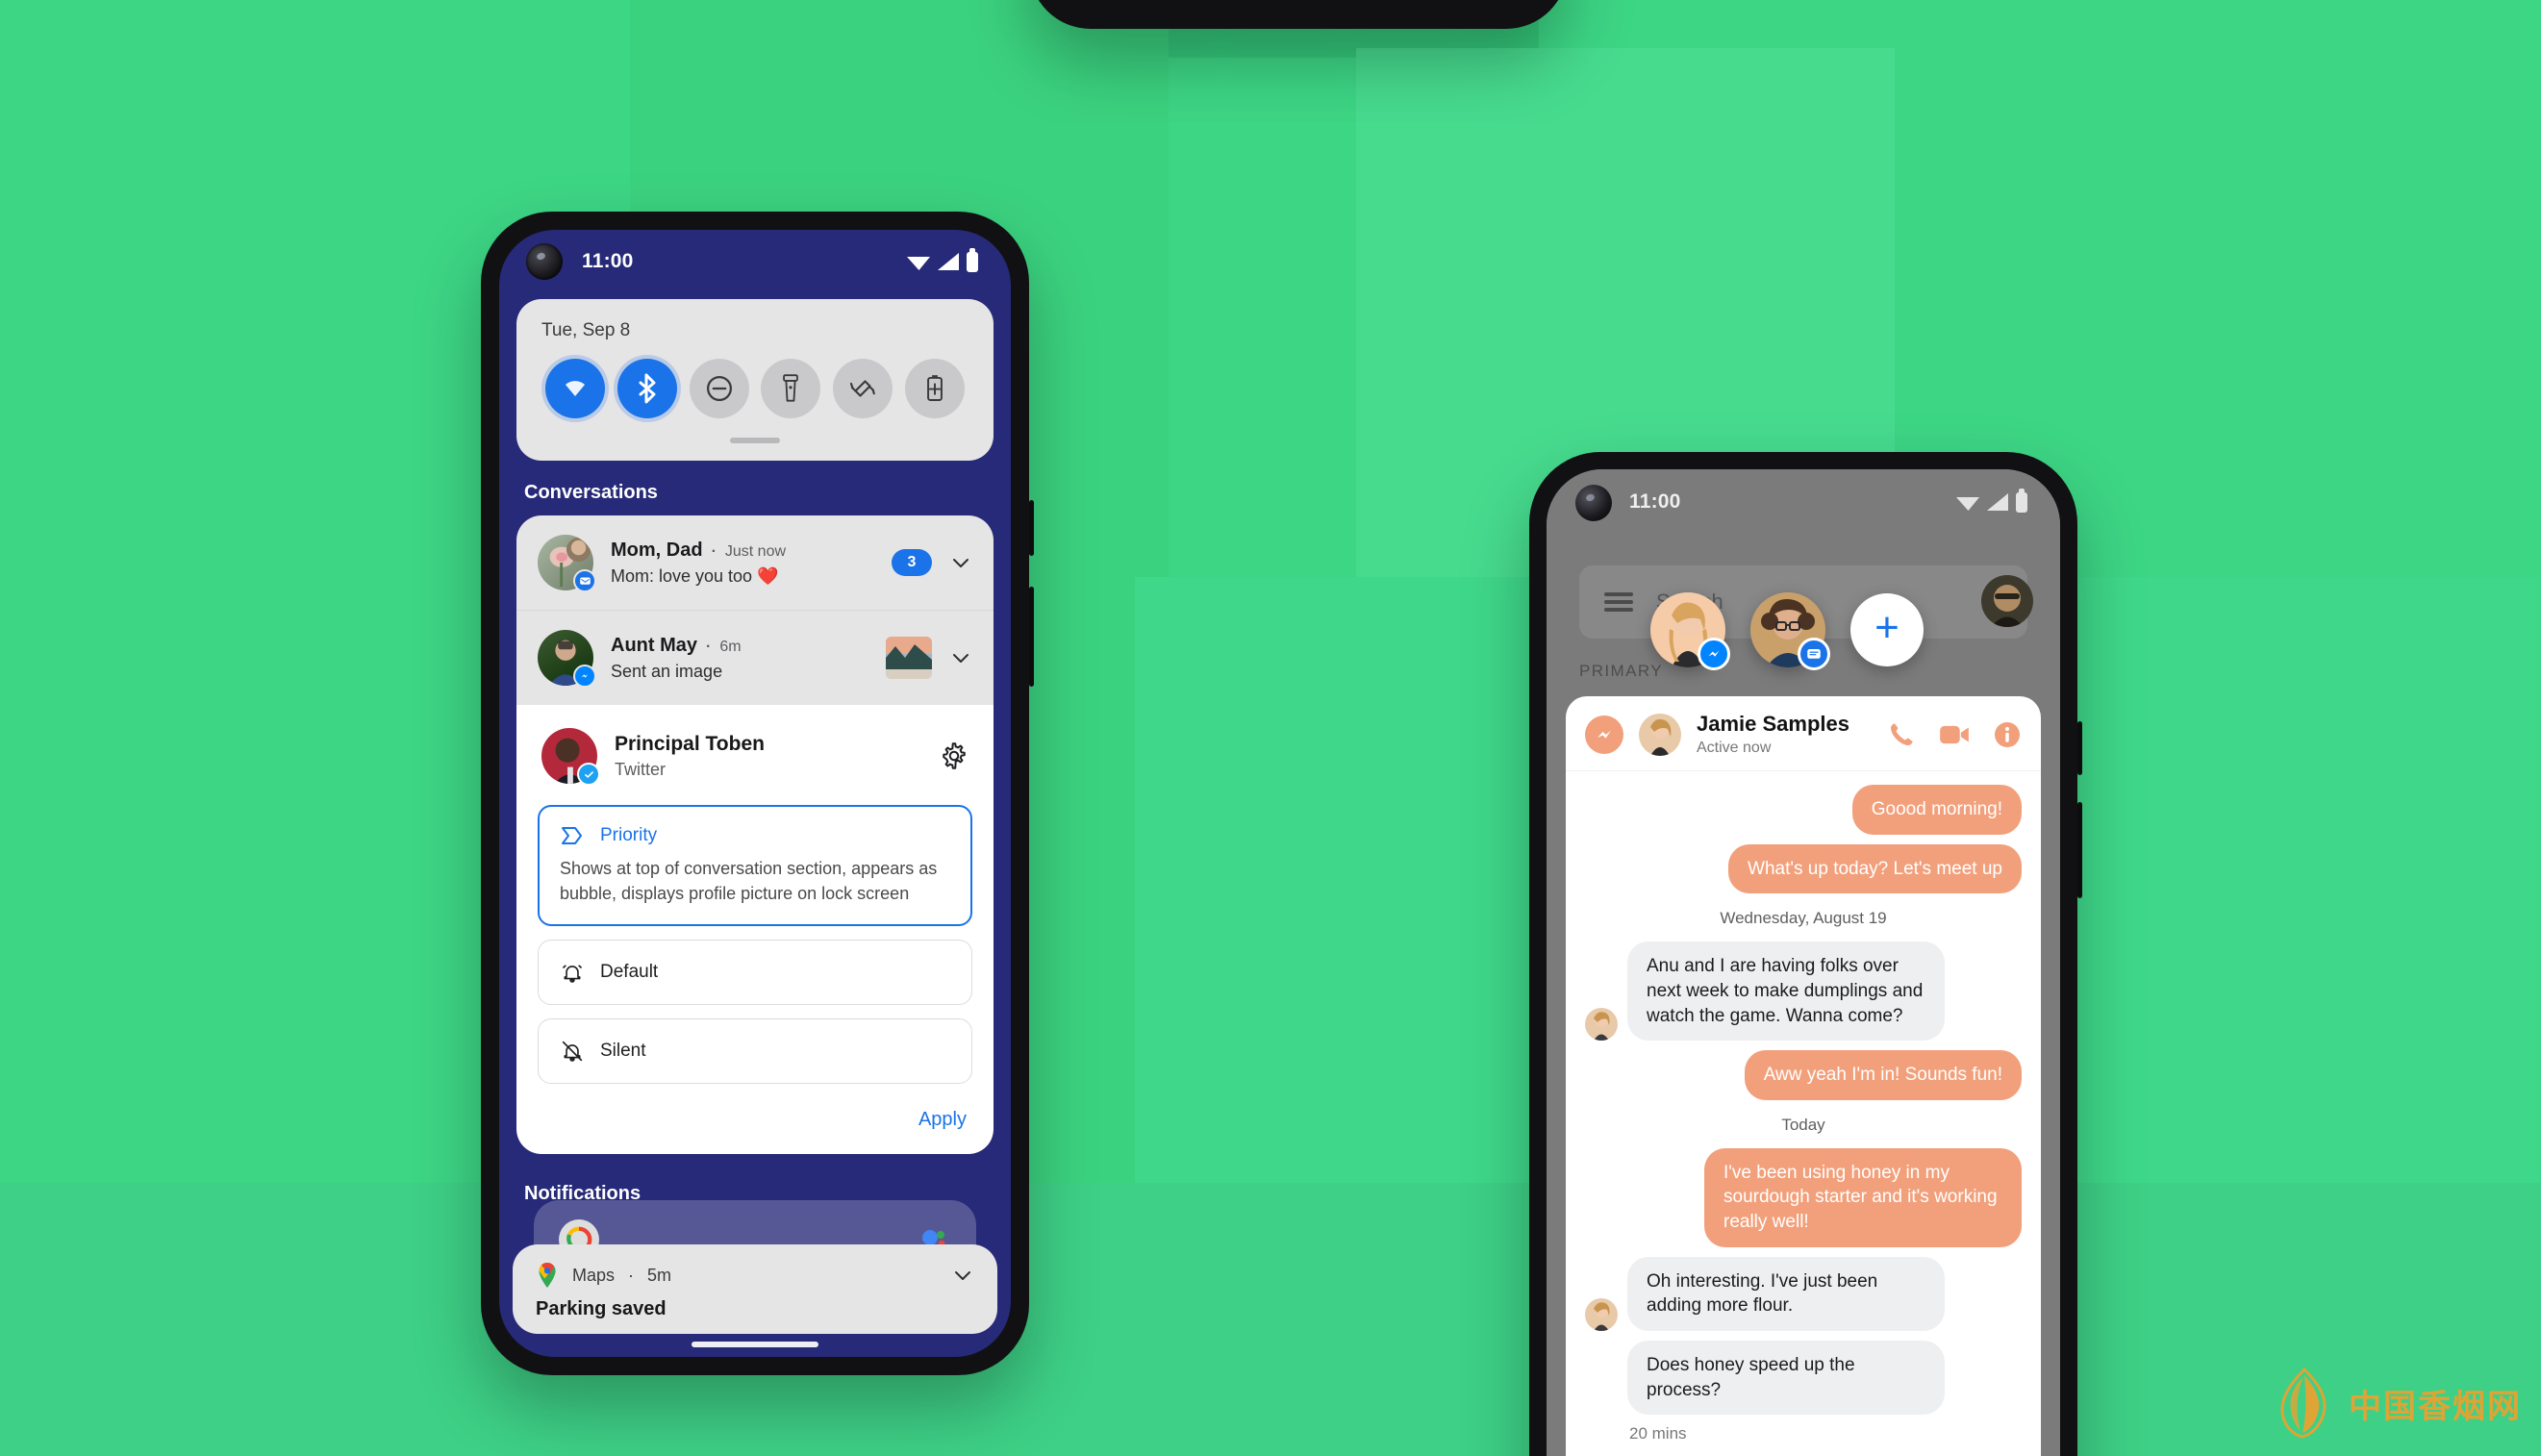 This screenshot has height=1456, width=2541. I want to click on info-icon, so click(2007, 735).